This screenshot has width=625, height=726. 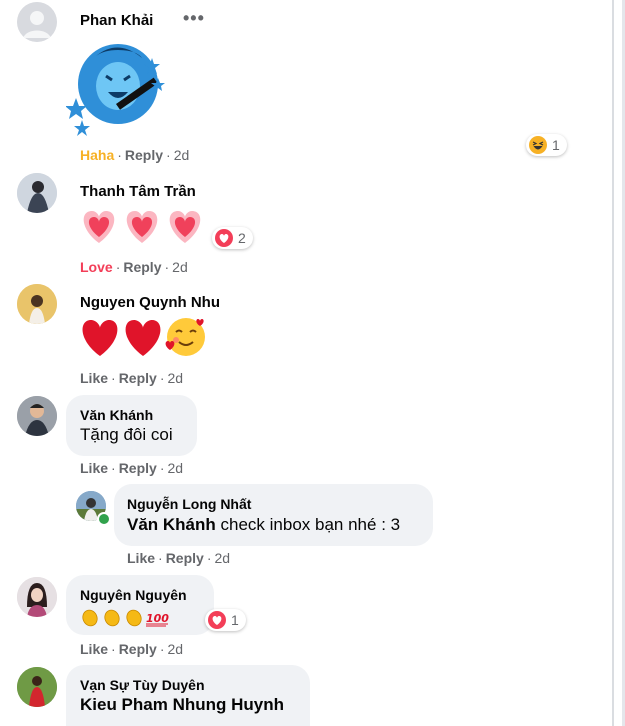 What do you see at coordinates (126, 434) in the screenshot?
I see `comment-text: Tặng đôi coi` at bounding box center [126, 434].